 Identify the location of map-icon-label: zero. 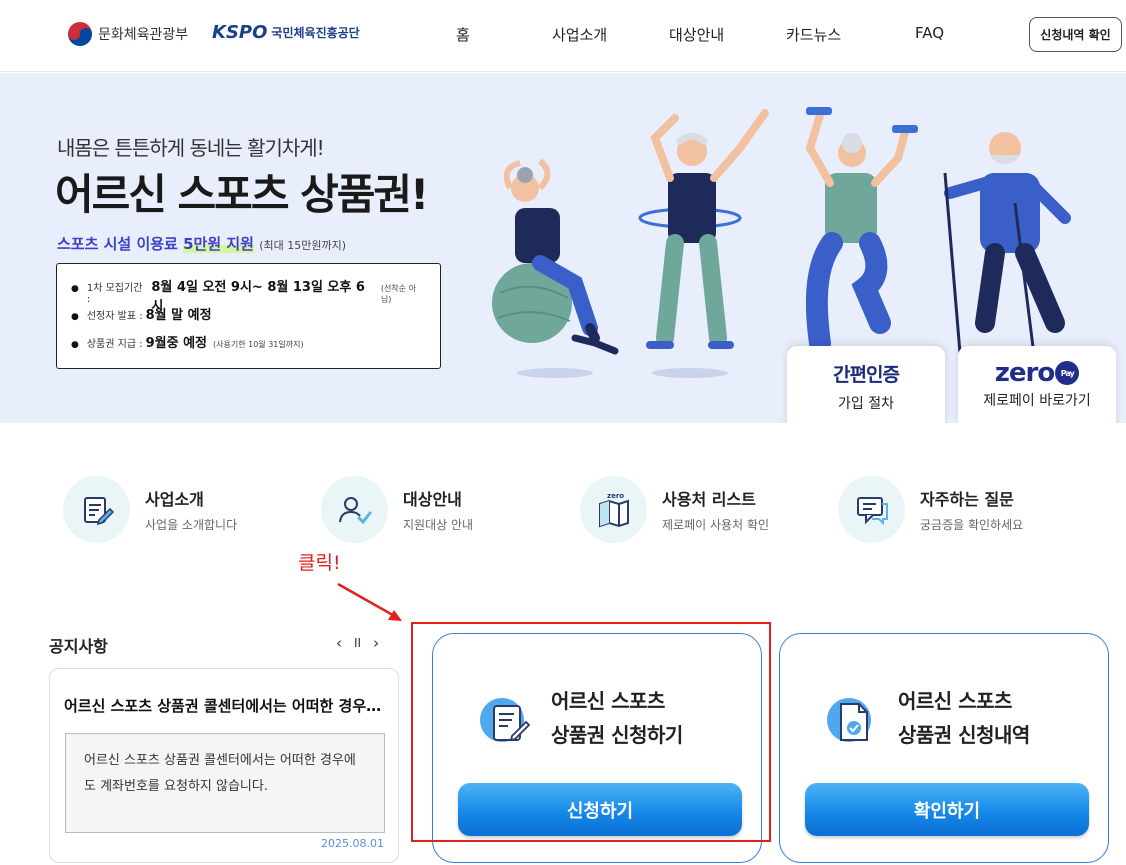
(615, 496).